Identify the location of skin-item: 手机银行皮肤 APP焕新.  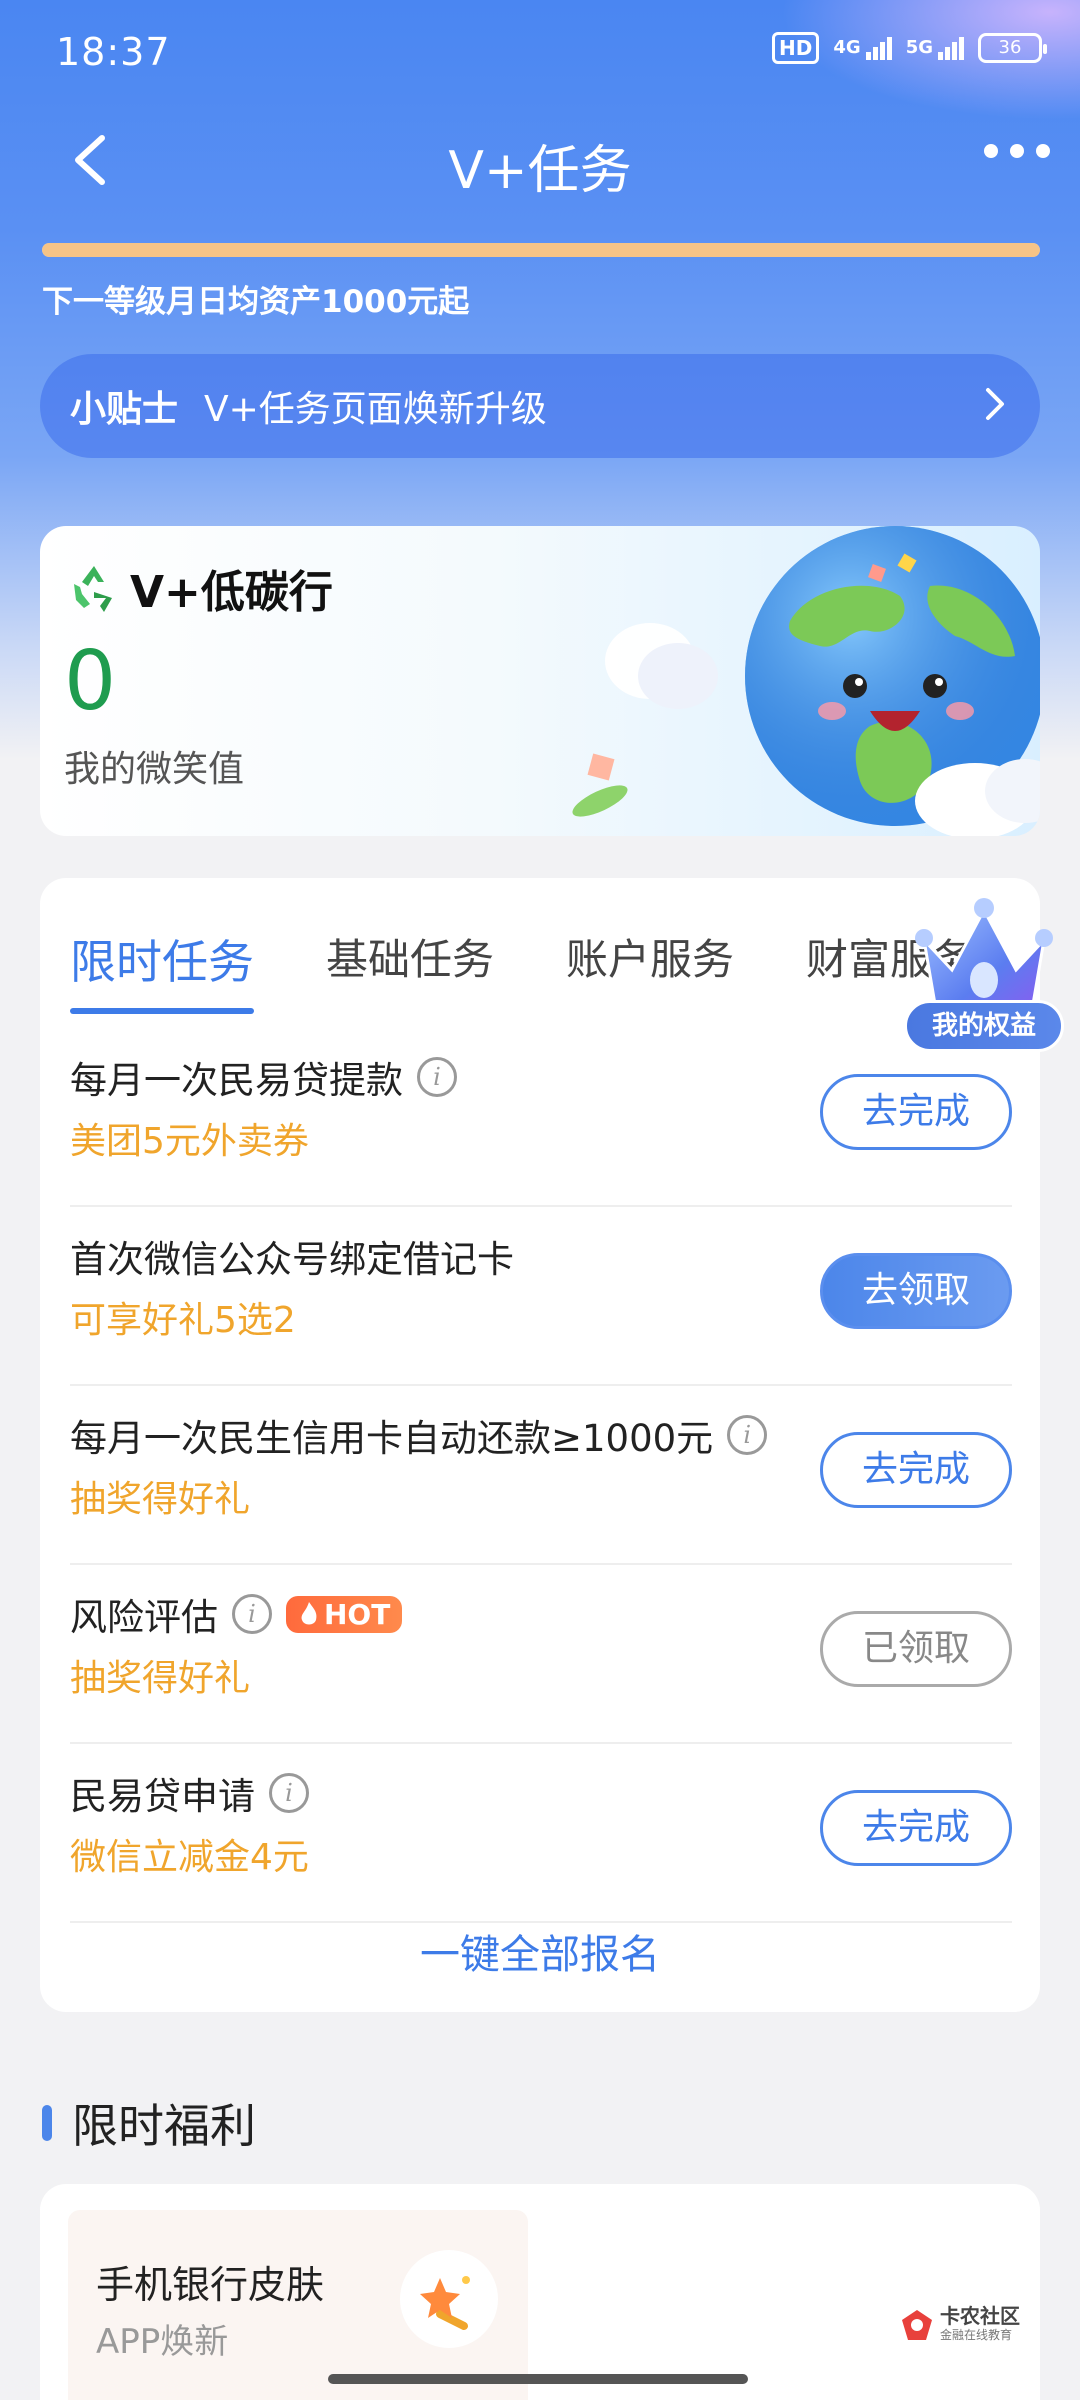
(298, 2305).